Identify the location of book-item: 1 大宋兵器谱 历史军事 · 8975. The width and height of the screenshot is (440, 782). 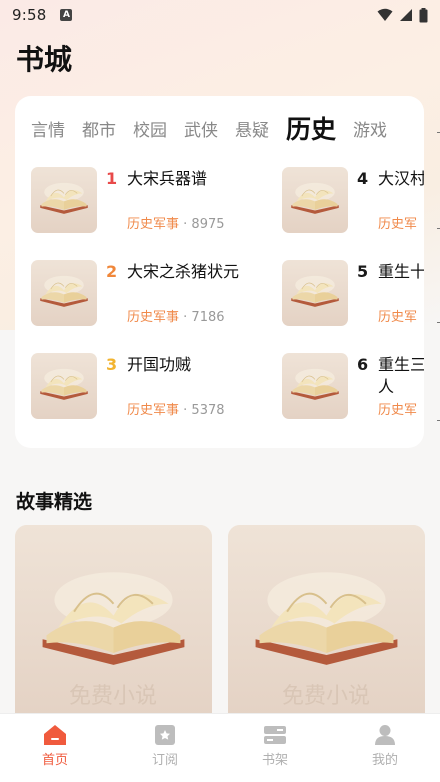
(161, 200).